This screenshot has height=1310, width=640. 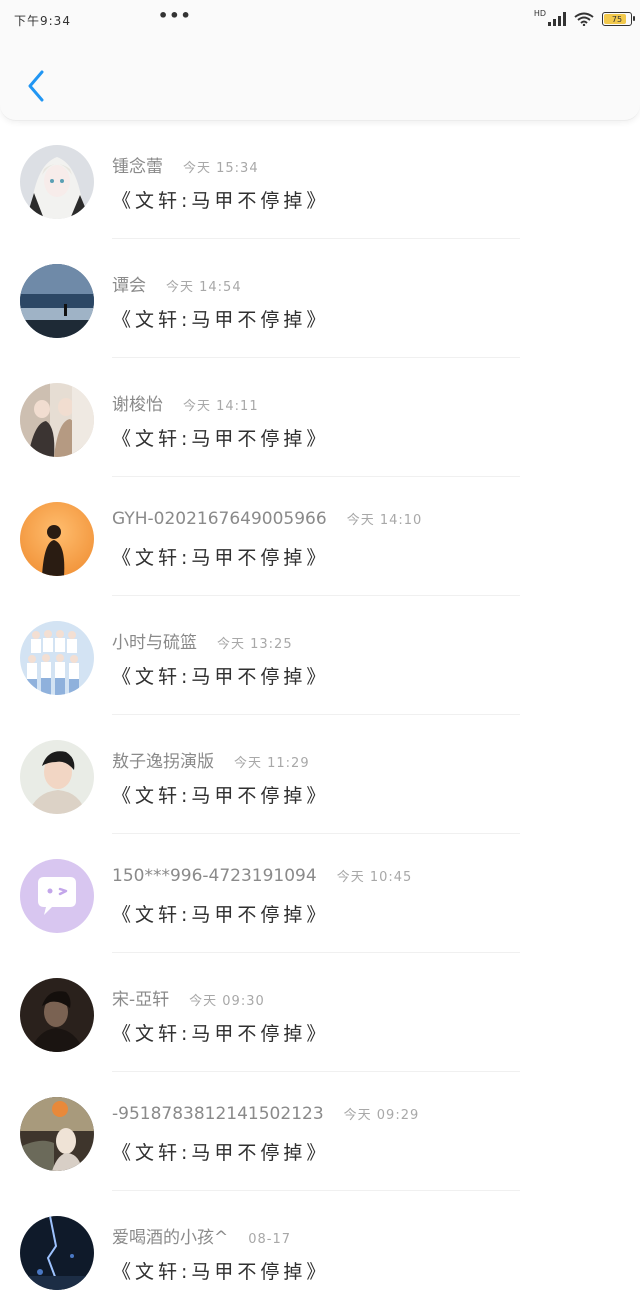 What do you see at coordinates (381, 1115) in the screenshot?
I see `timestamp: 今天 09:29` at bounding box center [381, 1115].